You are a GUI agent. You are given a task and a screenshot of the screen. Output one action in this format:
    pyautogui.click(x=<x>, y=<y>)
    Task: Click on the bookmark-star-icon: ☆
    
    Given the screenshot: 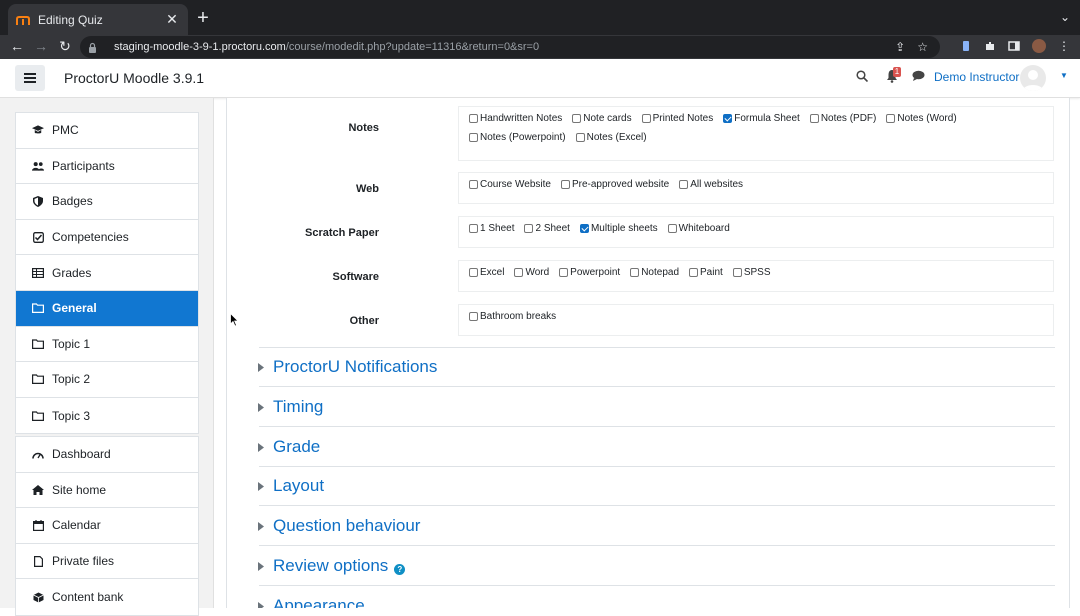 What is the action you would take?
    pyautogui.click(x=922, y=47)
    